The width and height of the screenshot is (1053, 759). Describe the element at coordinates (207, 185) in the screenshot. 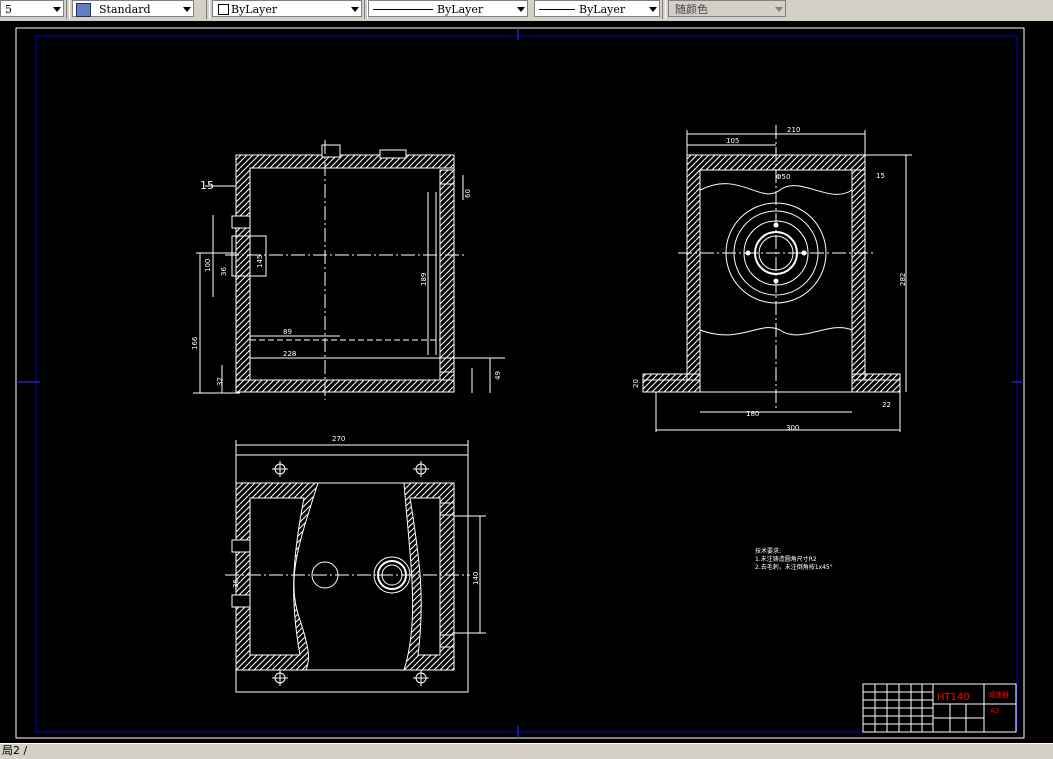

I see `dim-front-15: 15` at that location.